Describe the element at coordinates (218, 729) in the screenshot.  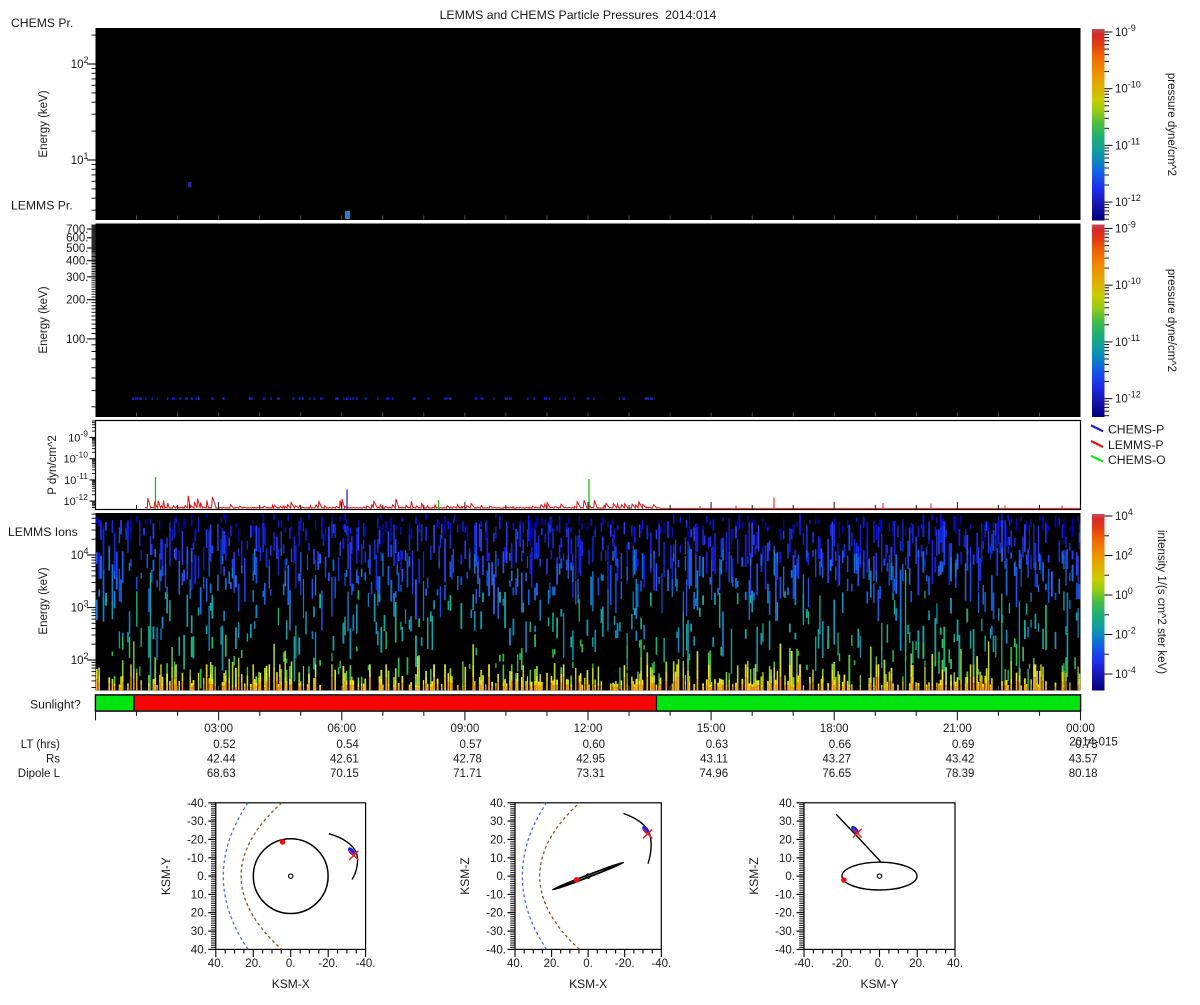
I see `svg-text: 03:00` at that location.